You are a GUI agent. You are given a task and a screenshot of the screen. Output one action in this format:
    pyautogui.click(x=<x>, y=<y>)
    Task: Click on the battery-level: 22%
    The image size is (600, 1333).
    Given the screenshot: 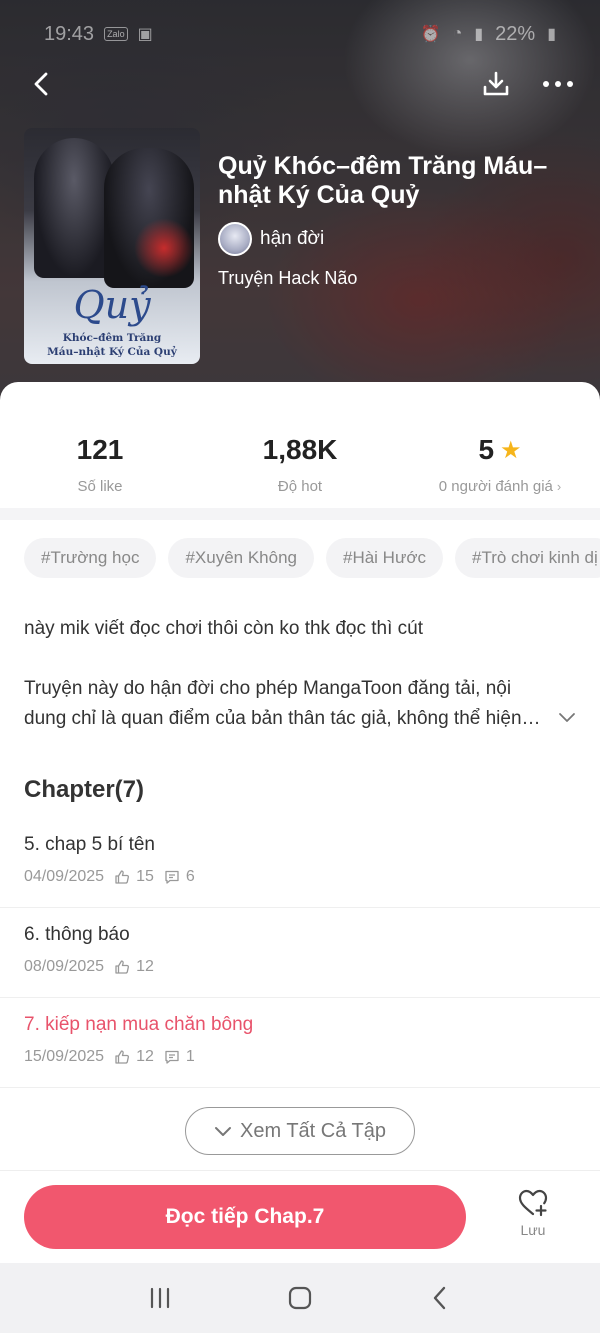 What is the action you would take?
    pyautogui.click(x=515, y=33)
    